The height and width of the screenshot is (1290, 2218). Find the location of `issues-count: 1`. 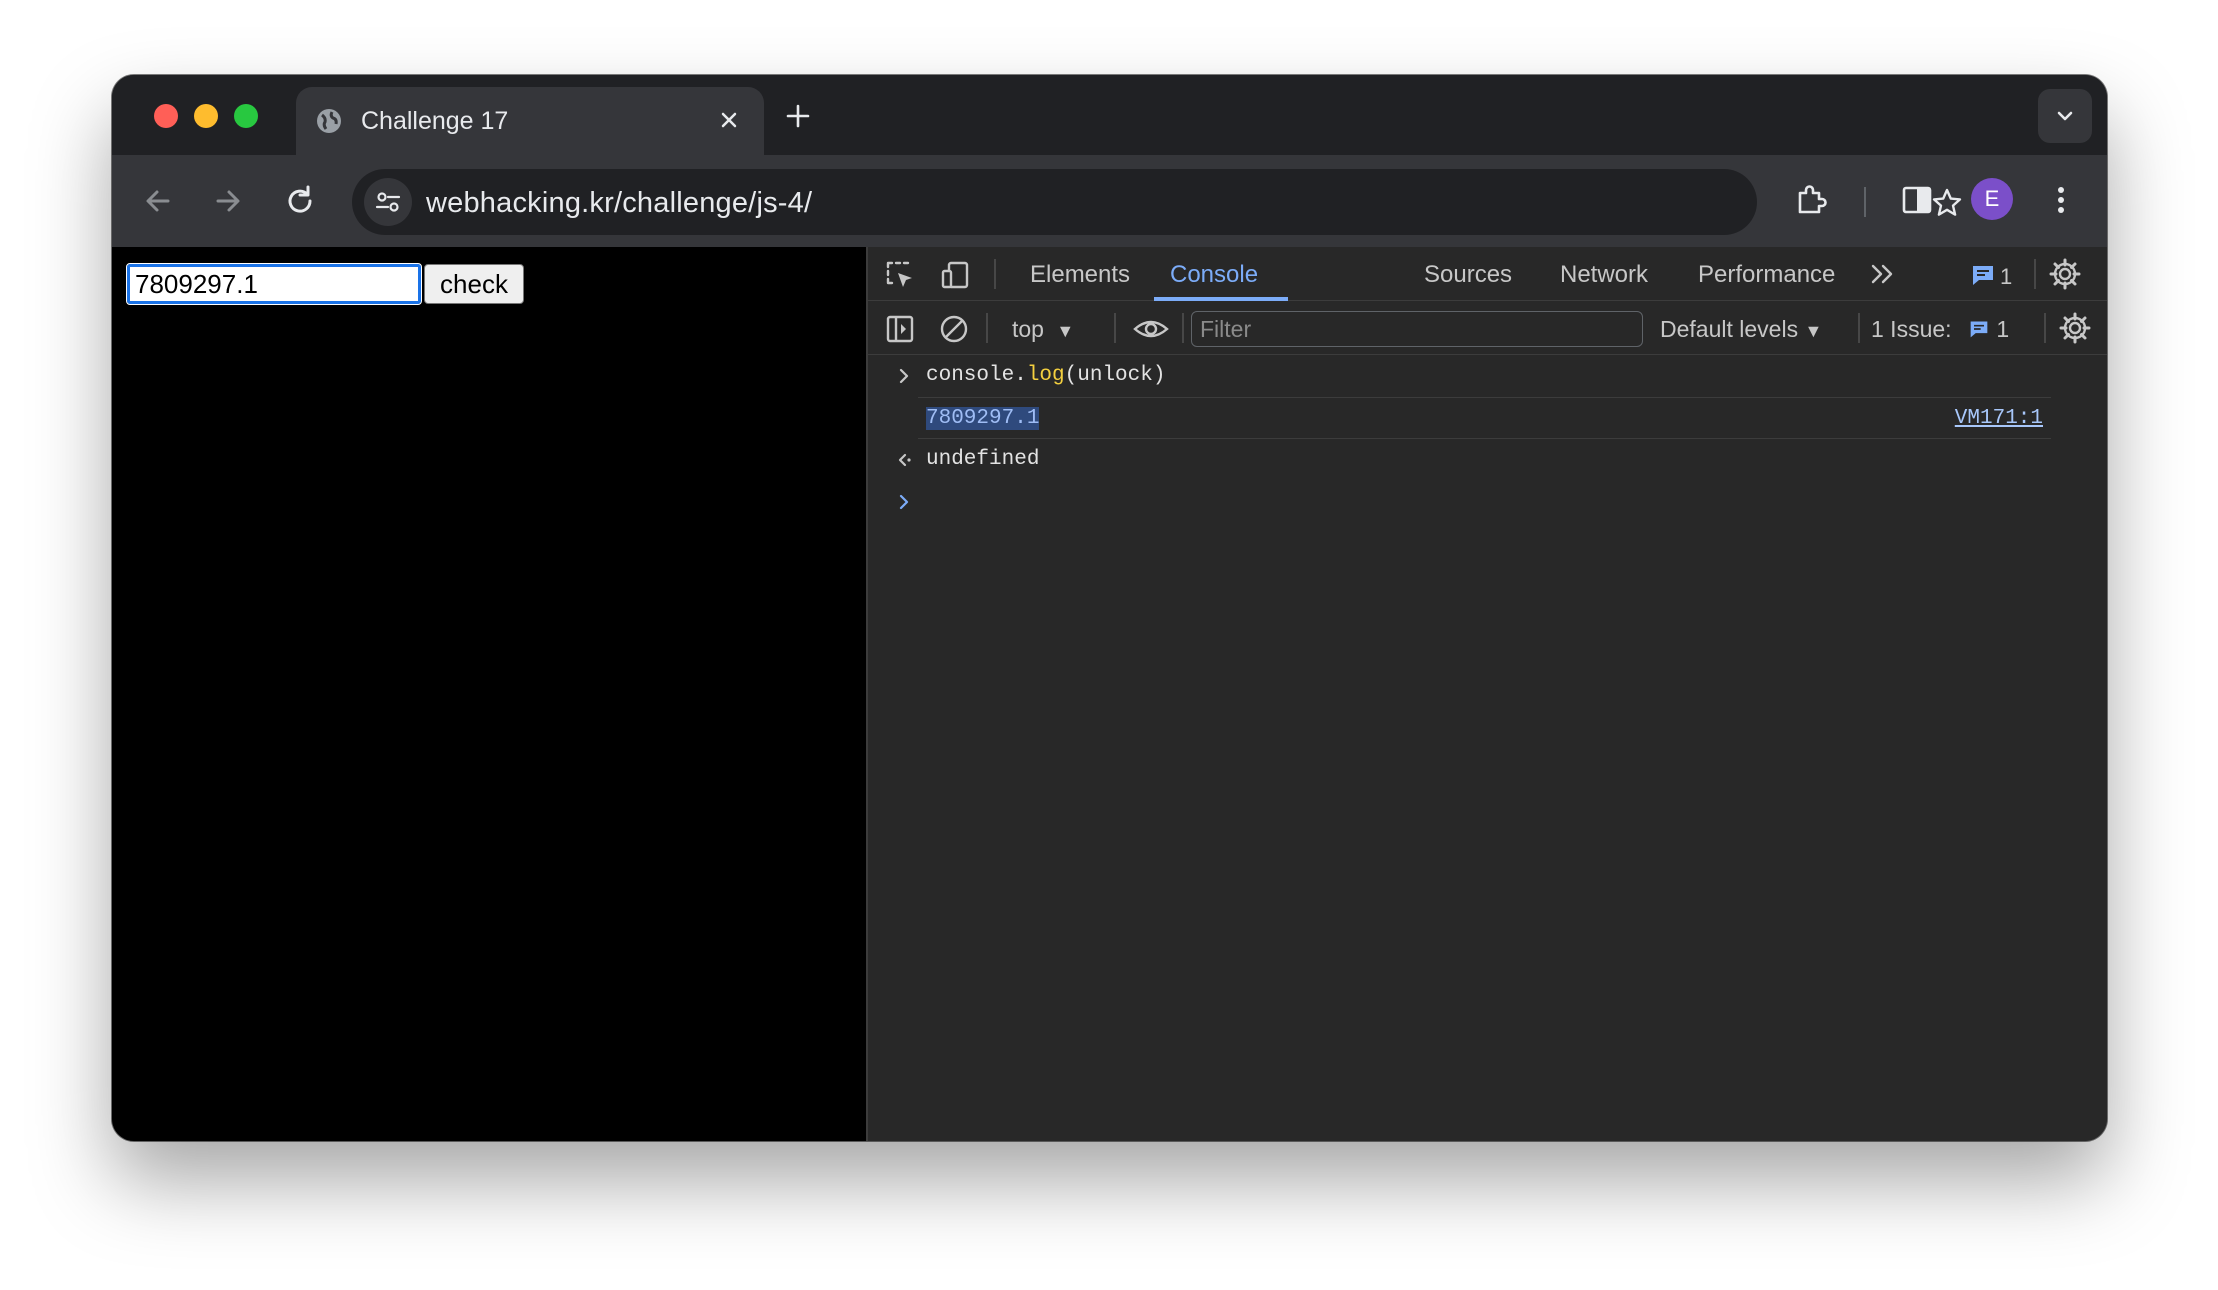

issues-count: 1 is located at coordinates (2003, 329).